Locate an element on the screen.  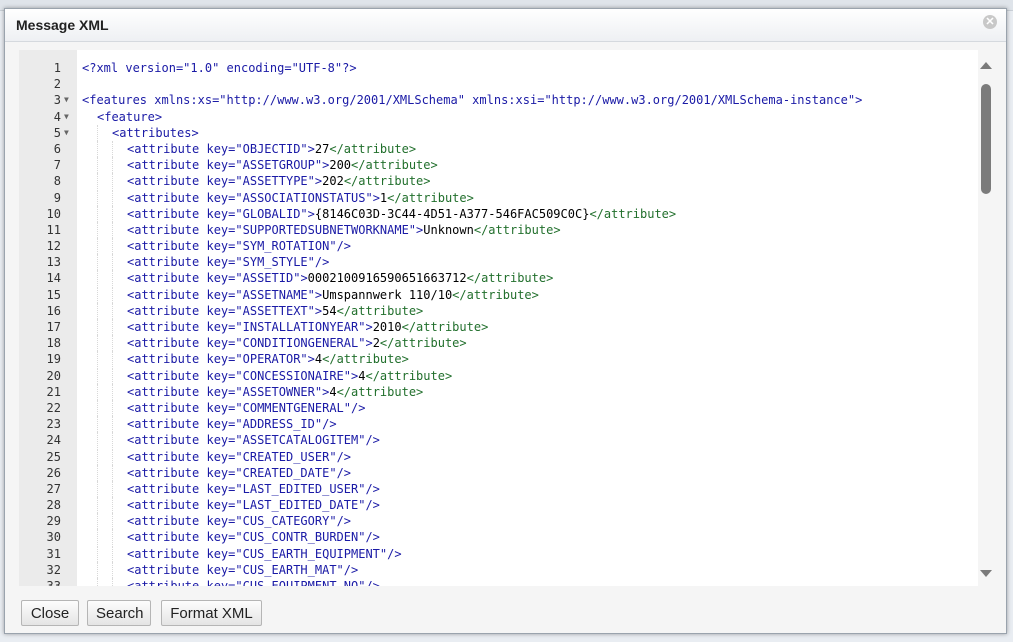
code-line: 1 <?xml version="1.0" encoding="UTF-8"?> is located at coordinates (499, 68).